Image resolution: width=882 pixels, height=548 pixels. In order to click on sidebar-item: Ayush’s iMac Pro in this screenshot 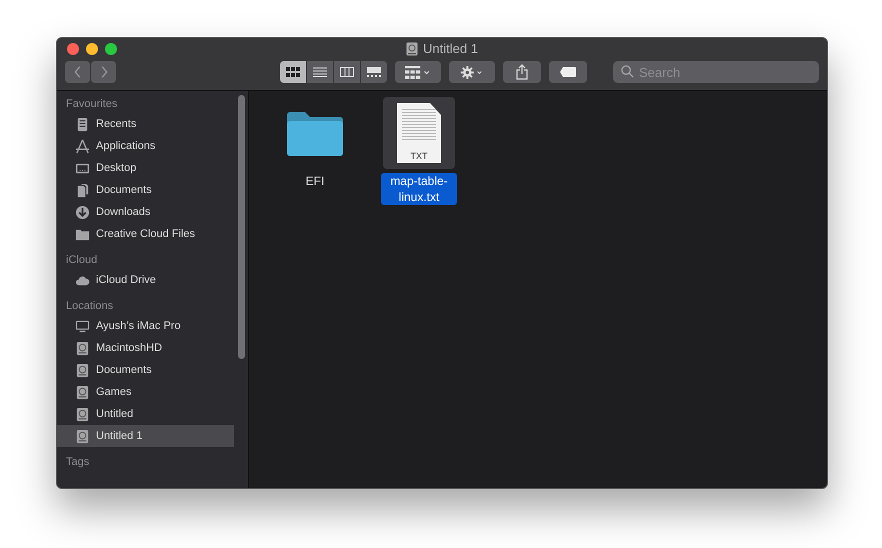, I will do `click(145, 326)`.